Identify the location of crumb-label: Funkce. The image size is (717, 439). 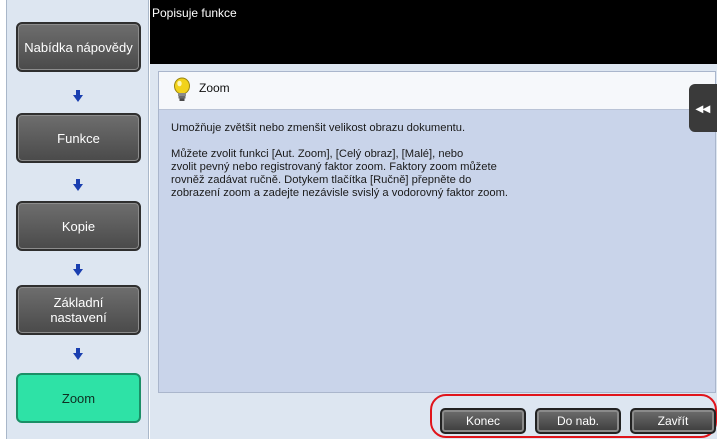
(78, 138).